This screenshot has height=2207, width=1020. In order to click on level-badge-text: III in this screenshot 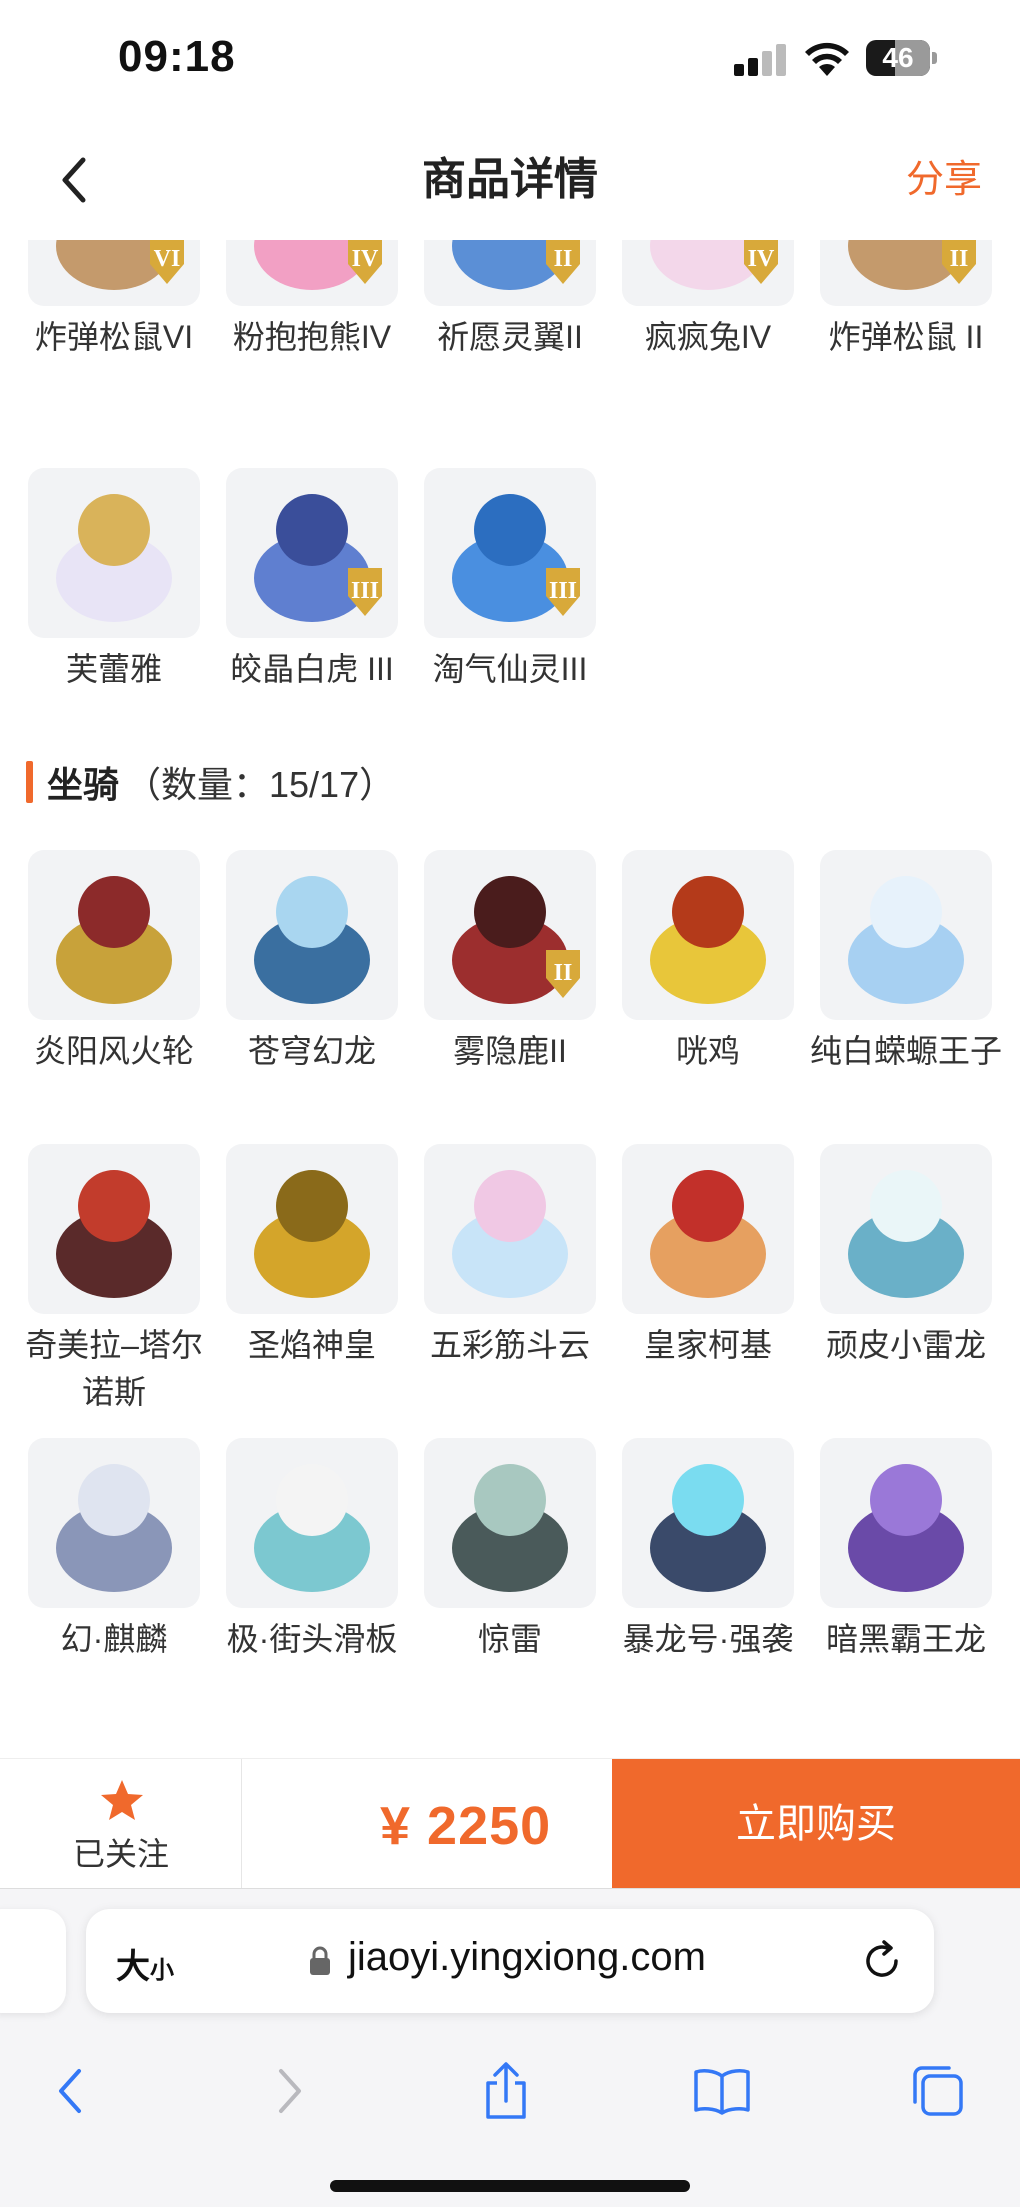, I will do `click(365, 591)`.